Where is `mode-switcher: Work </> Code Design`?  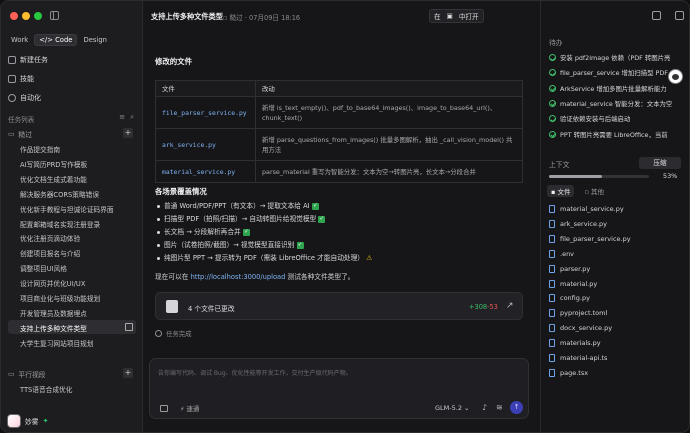 mode-switcher: Work </> Code Design is located at coordinates (59, 40).